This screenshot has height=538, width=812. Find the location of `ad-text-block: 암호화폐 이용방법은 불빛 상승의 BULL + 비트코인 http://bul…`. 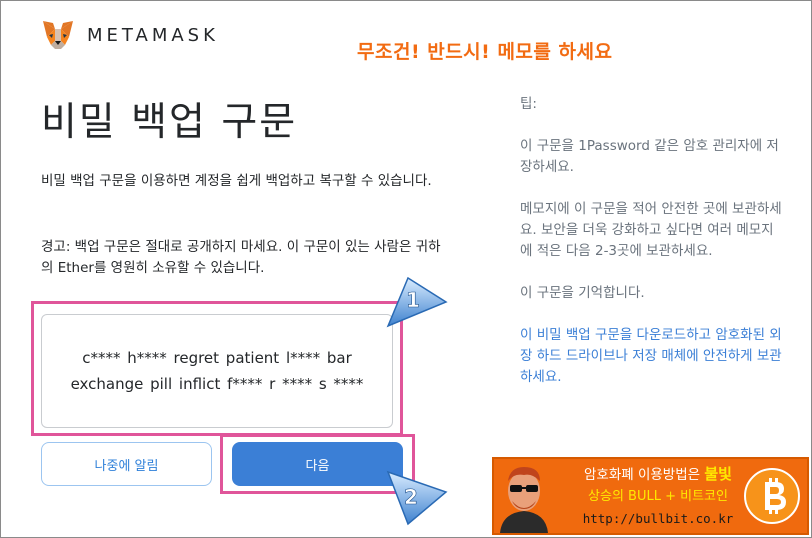

ad-text-block: 암호화폐 이용방법은 불빛 상승의 BULL + 비트코인 http://bul… is located at coordinates (658, 496).